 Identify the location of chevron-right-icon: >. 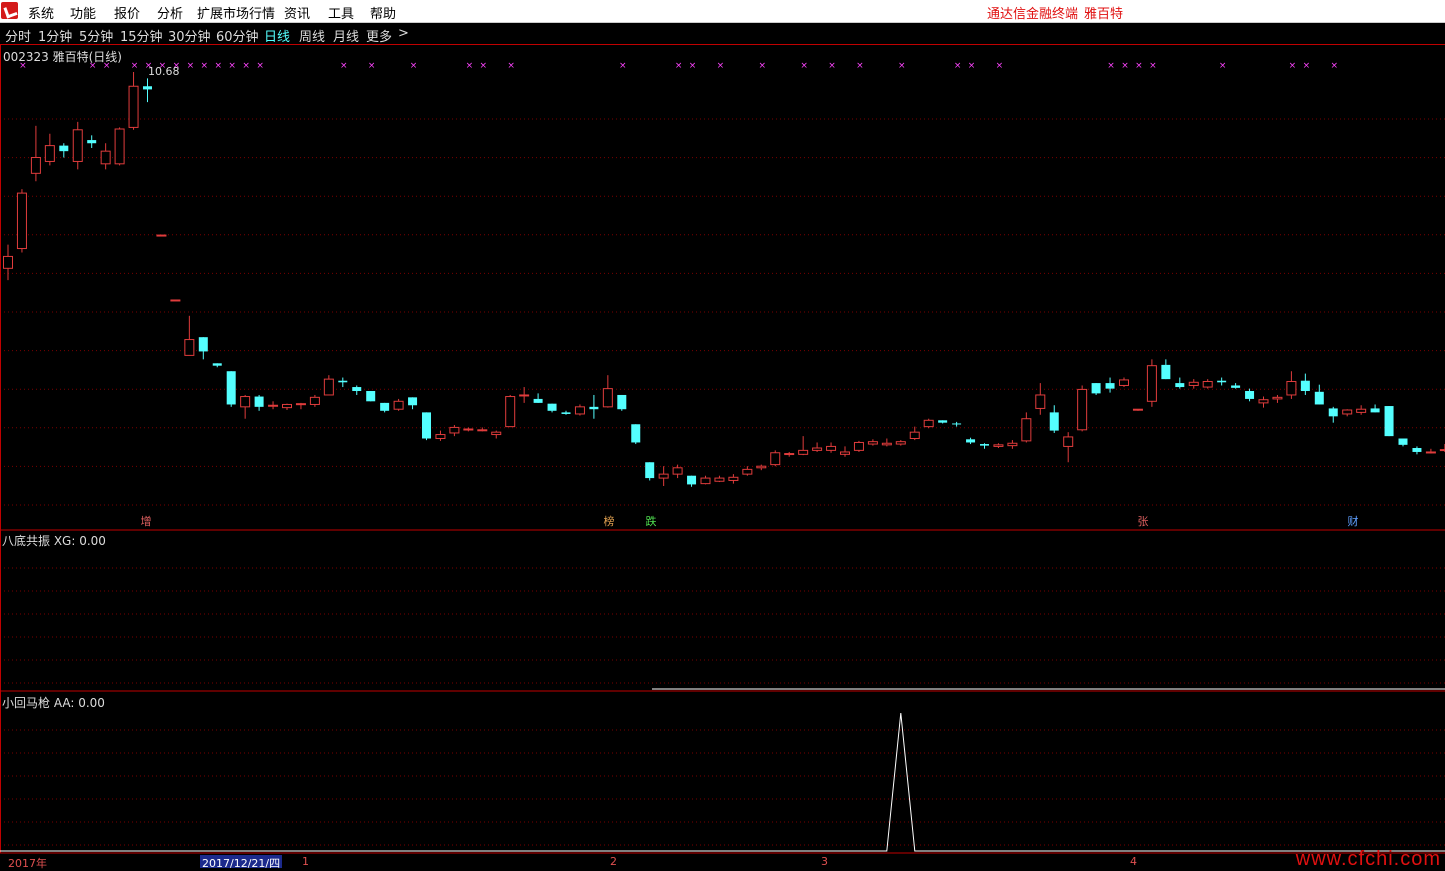
(403, 33).